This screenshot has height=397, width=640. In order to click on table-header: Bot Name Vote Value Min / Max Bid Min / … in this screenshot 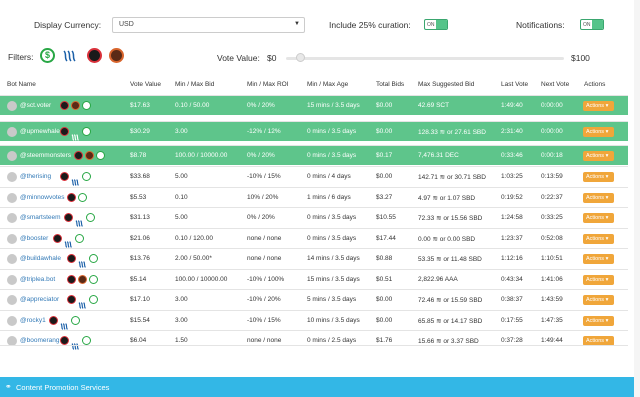, I will do `click(314, 86)`.